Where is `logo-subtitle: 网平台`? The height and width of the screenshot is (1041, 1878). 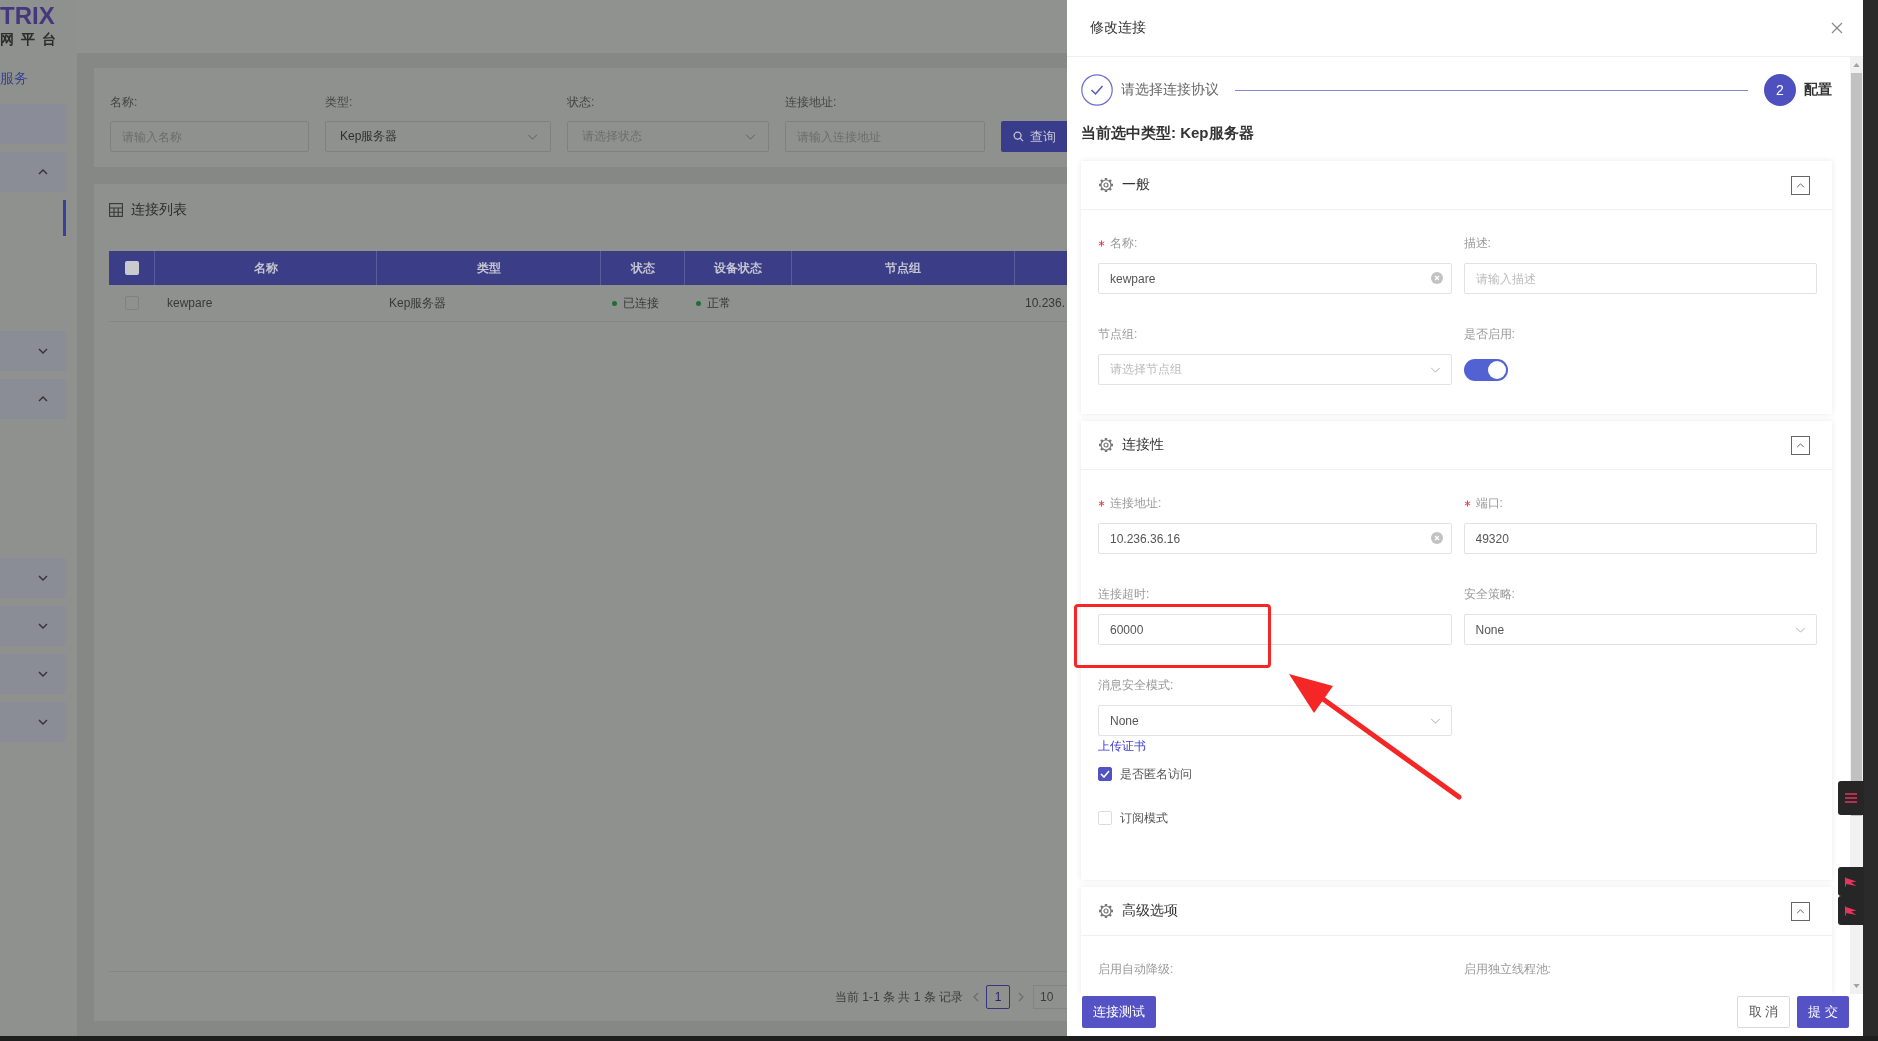
logo-subtitle: 网平台 is located at coordinates (31, 39).